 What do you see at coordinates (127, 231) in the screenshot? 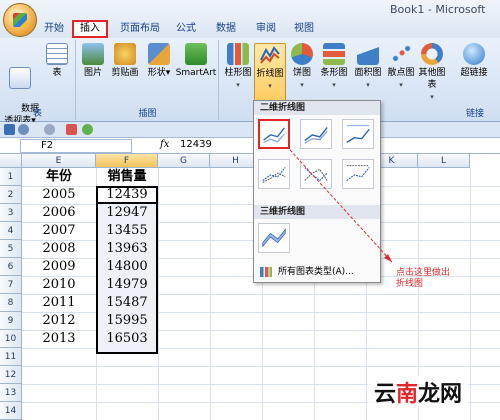
I see `sales-cell: 13455` at bounding box center [127, 231].